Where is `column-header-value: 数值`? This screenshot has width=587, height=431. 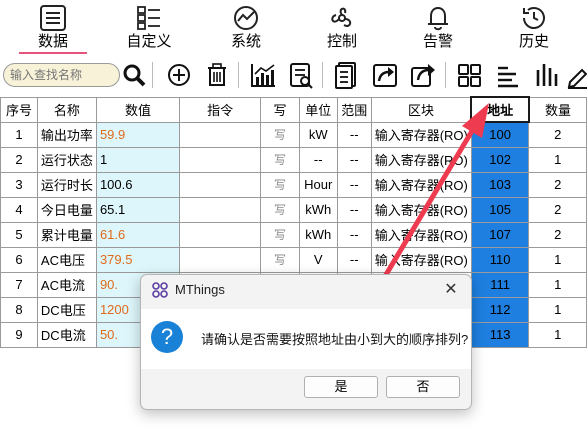 column-header-value: 数值 is located at coordinates (138, 109).